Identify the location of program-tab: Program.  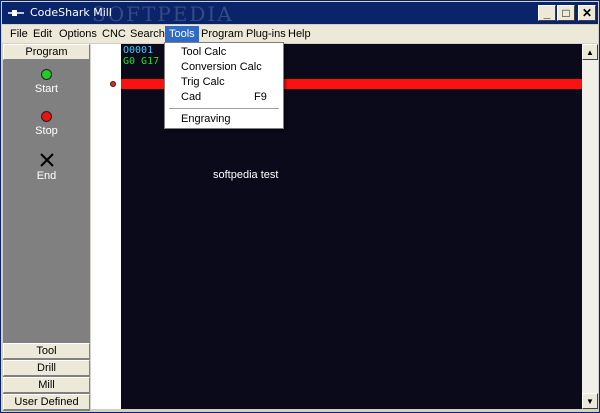
(46, 52).